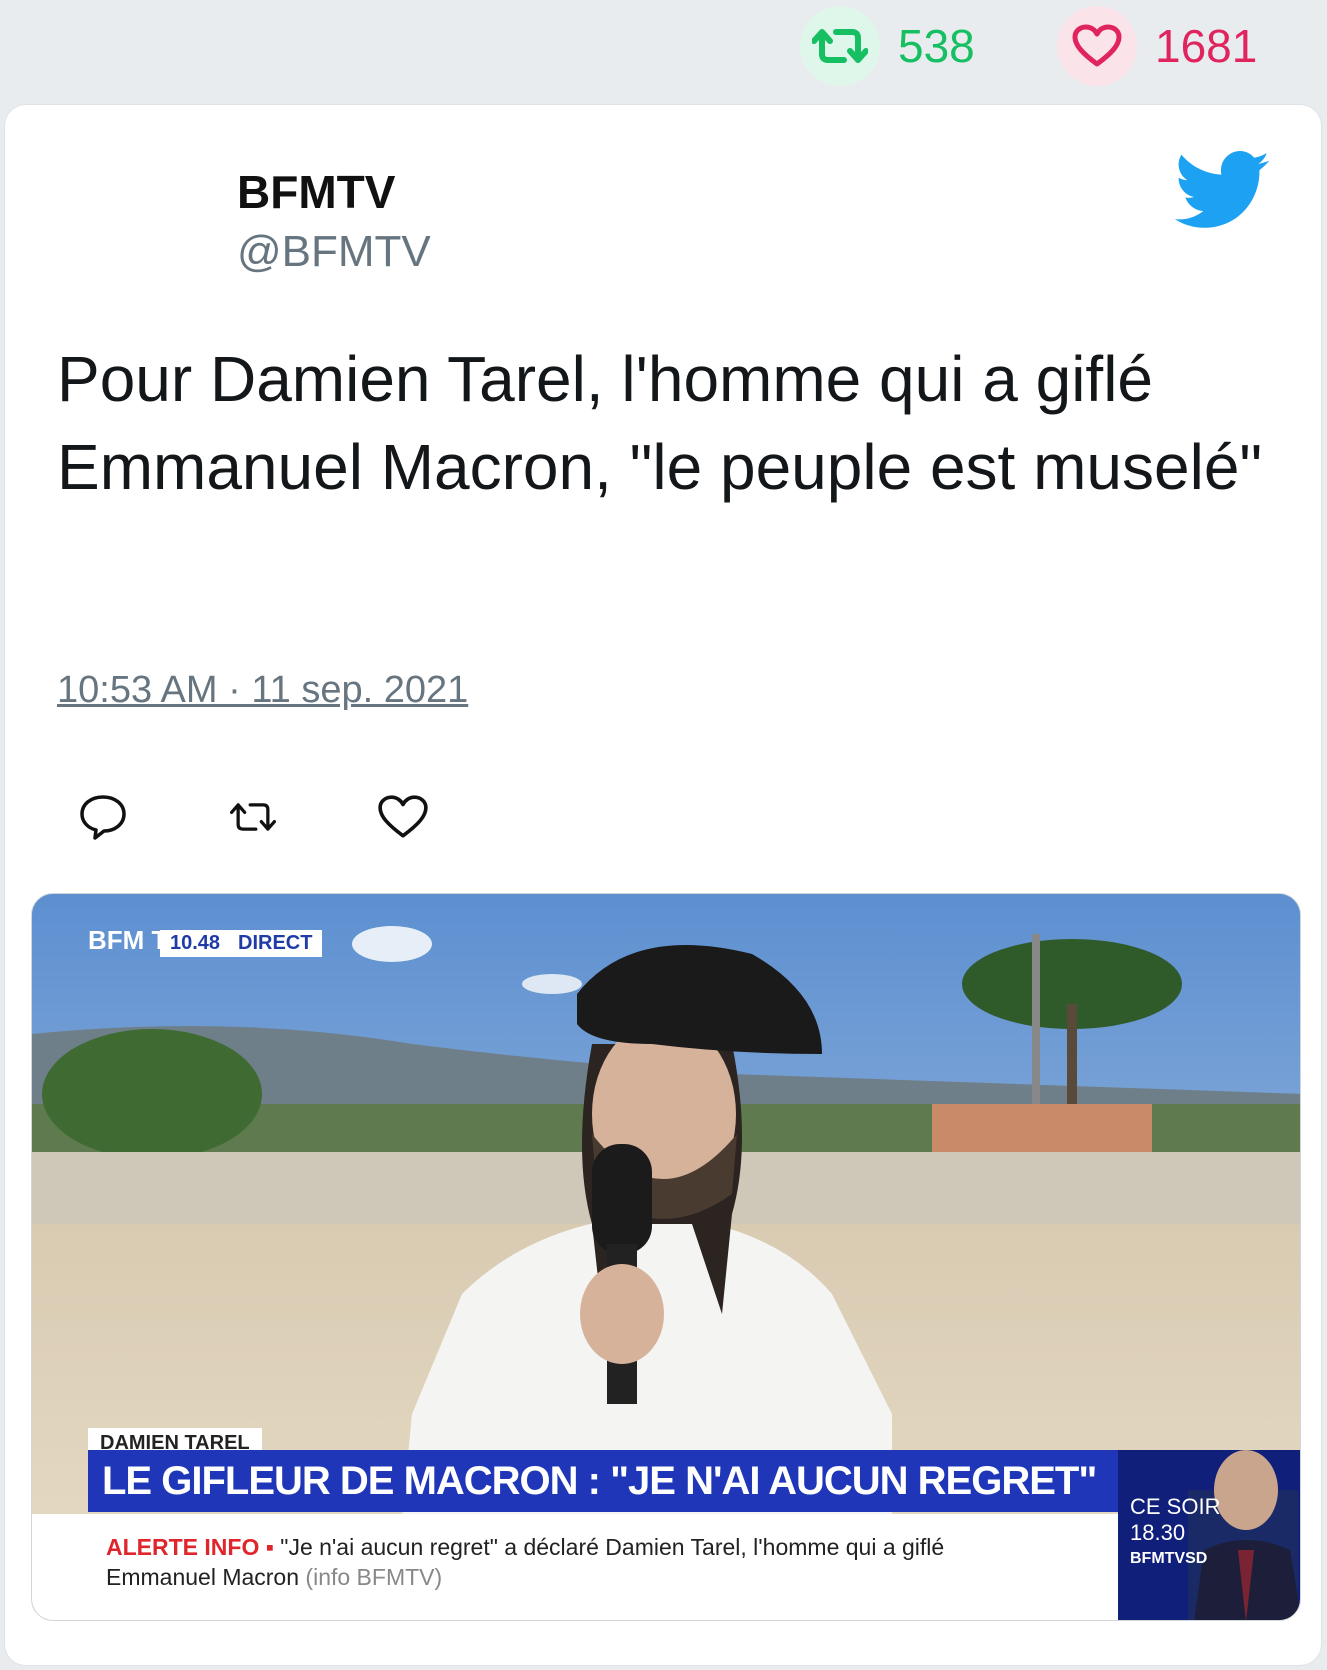 This screenshot has width=1327, height=1670. Describe the element at coordinates (183, 1547) in the screenshot. I see `ticker-label: ALERTE INFO` at that location.